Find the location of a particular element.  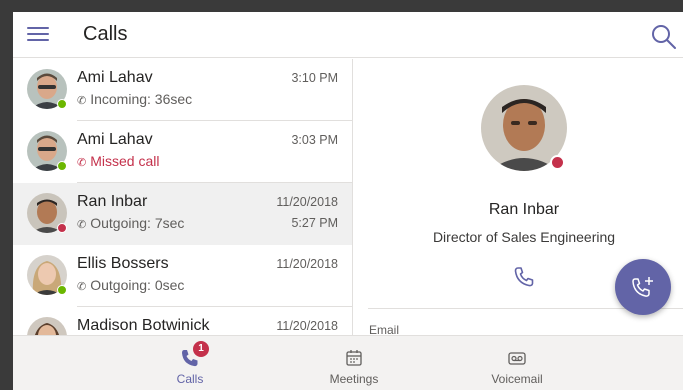

phone-call-icon is located at coordinates (524, 277).